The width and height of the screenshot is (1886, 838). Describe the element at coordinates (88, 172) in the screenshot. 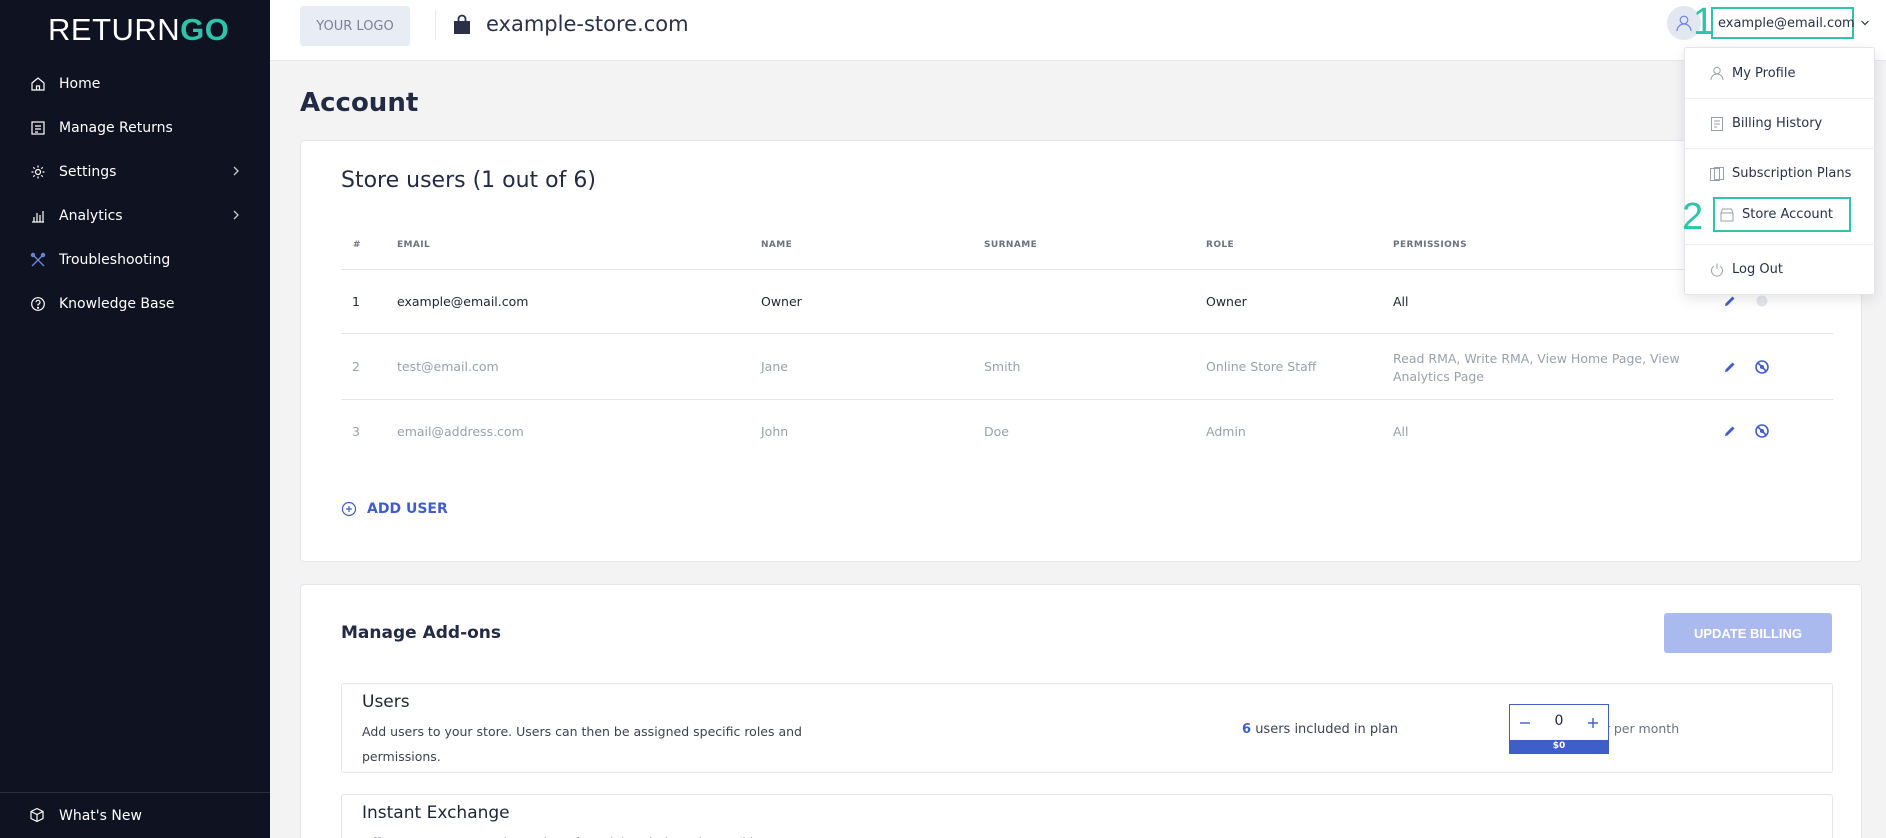

I see `sidebar-item-label: Settings` at that location.